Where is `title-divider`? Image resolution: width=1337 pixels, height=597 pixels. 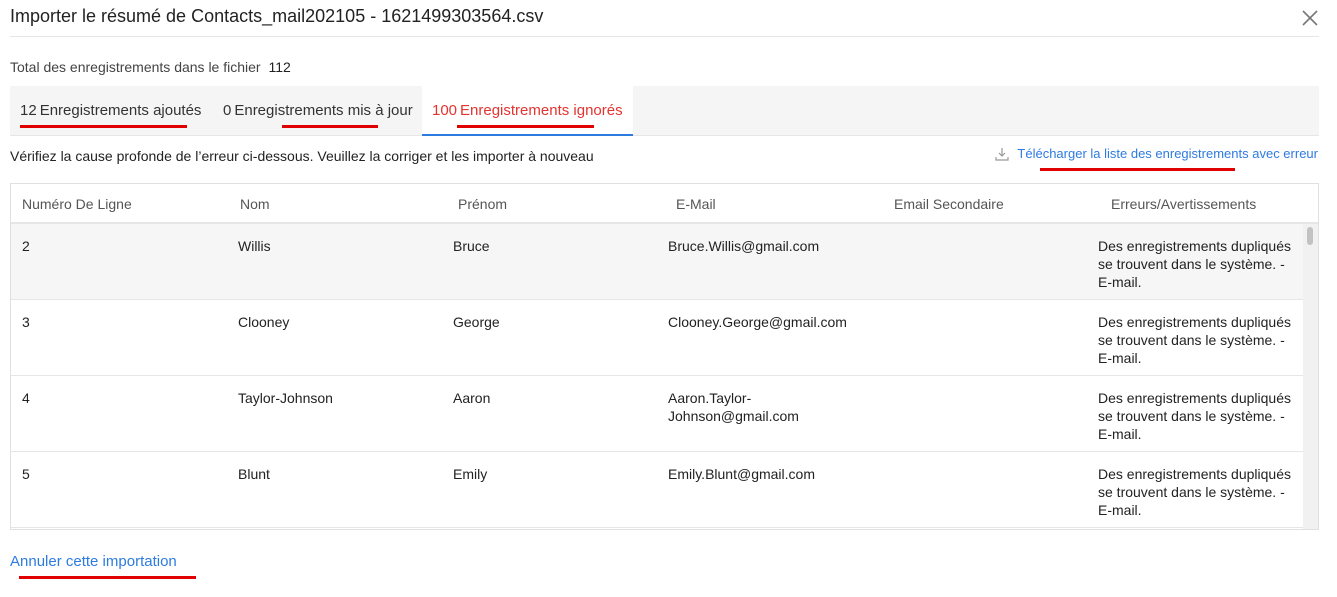
title-divider is located at coordinates (664, 36).